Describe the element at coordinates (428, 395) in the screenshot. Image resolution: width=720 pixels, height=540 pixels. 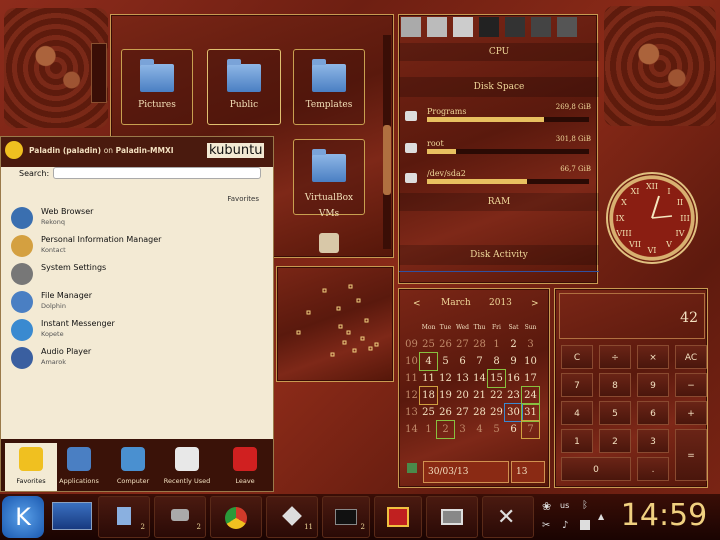
I see `calendar-day: 18` at that location.